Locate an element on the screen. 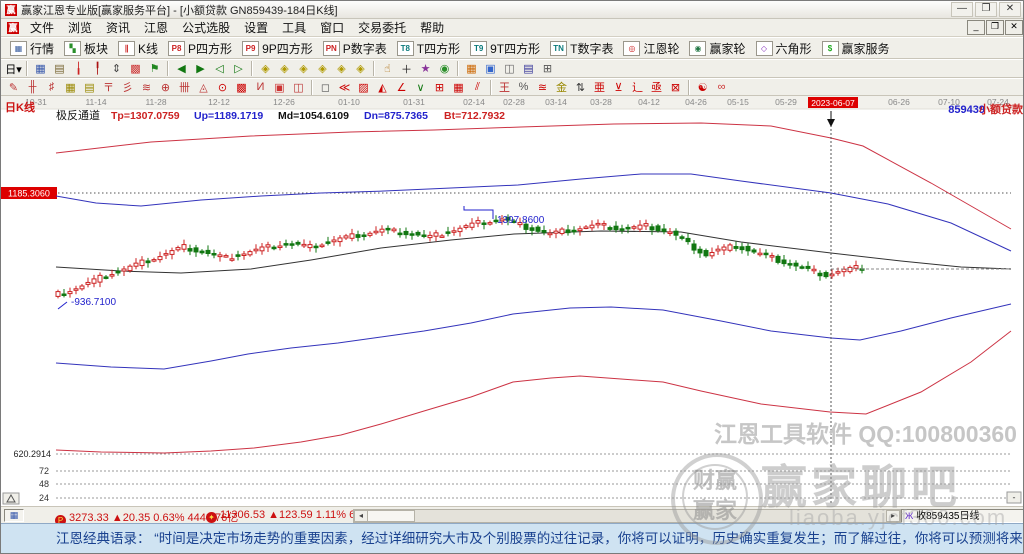 The image size is (1024, 554). view-tool-icon-14: ▷ is located at coordinates (238, 68).